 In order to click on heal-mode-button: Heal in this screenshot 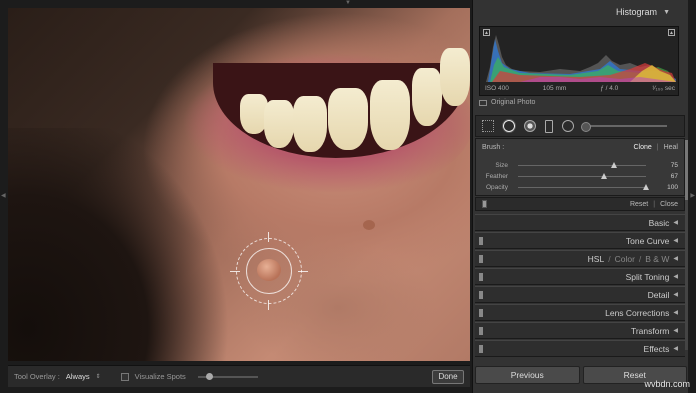, I will do `click(671, 147)`.